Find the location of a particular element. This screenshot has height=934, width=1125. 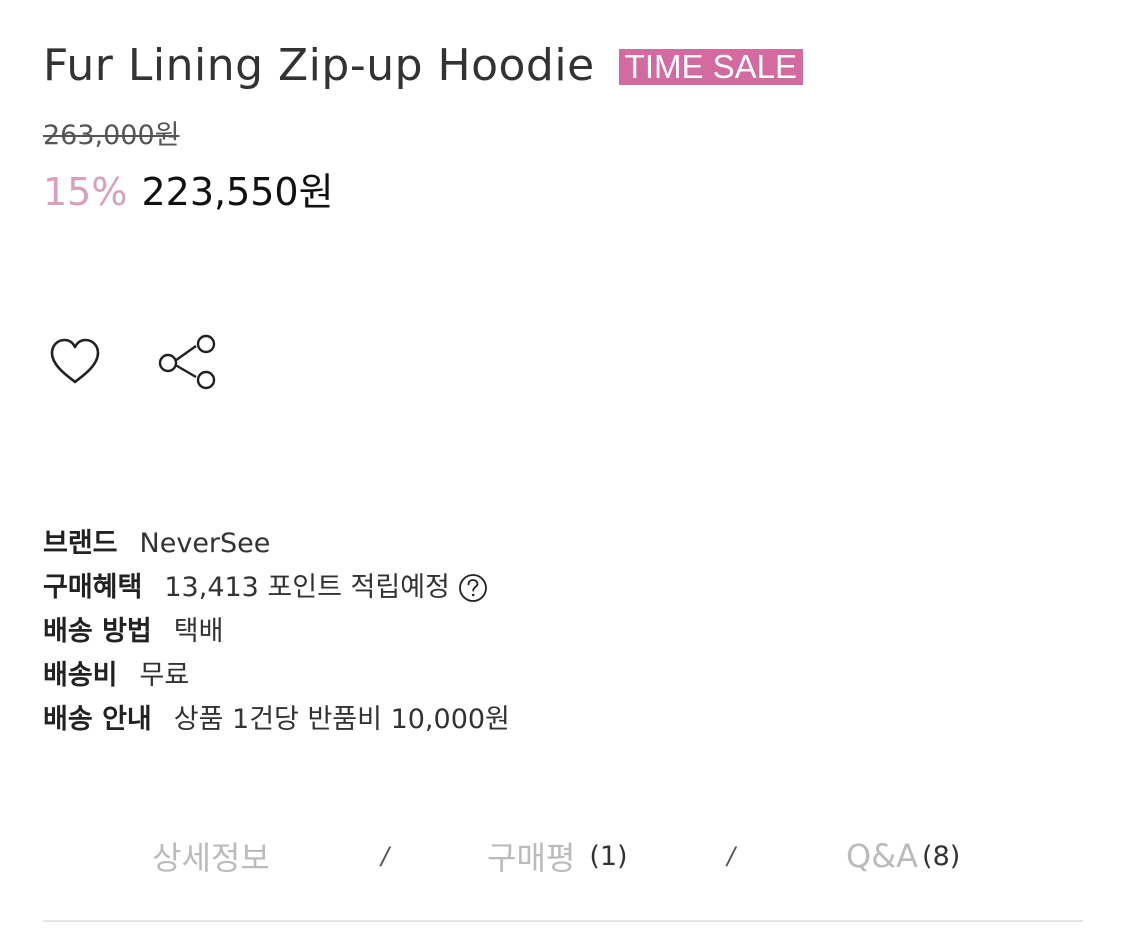

info-value: 상품 1건당 반품비 10,000원 is located at coordinates (341, 719).